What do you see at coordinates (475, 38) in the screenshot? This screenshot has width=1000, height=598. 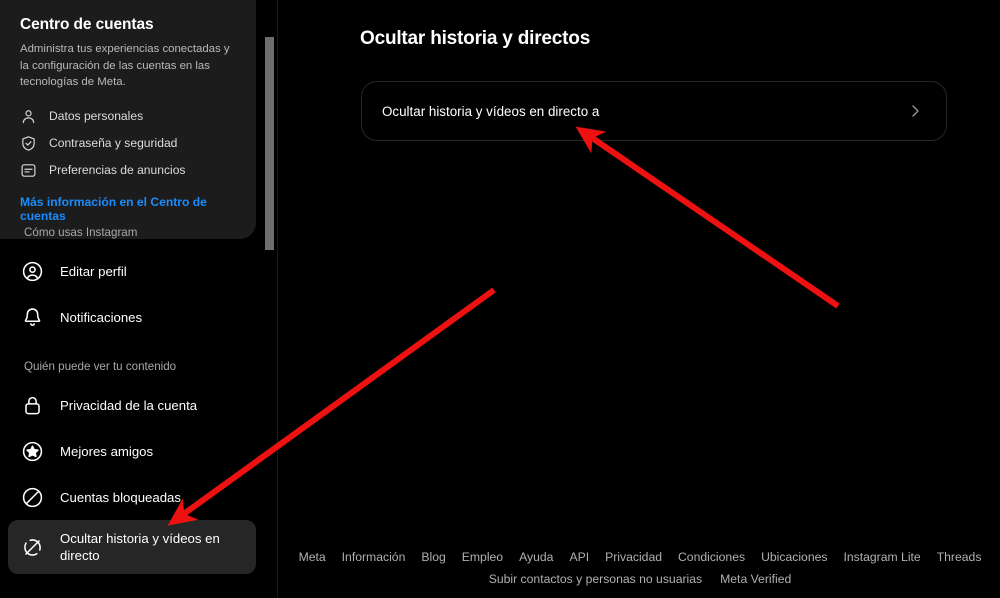 I see `page-title: Ocultar historia y directos` at bounding box center [475, 38].